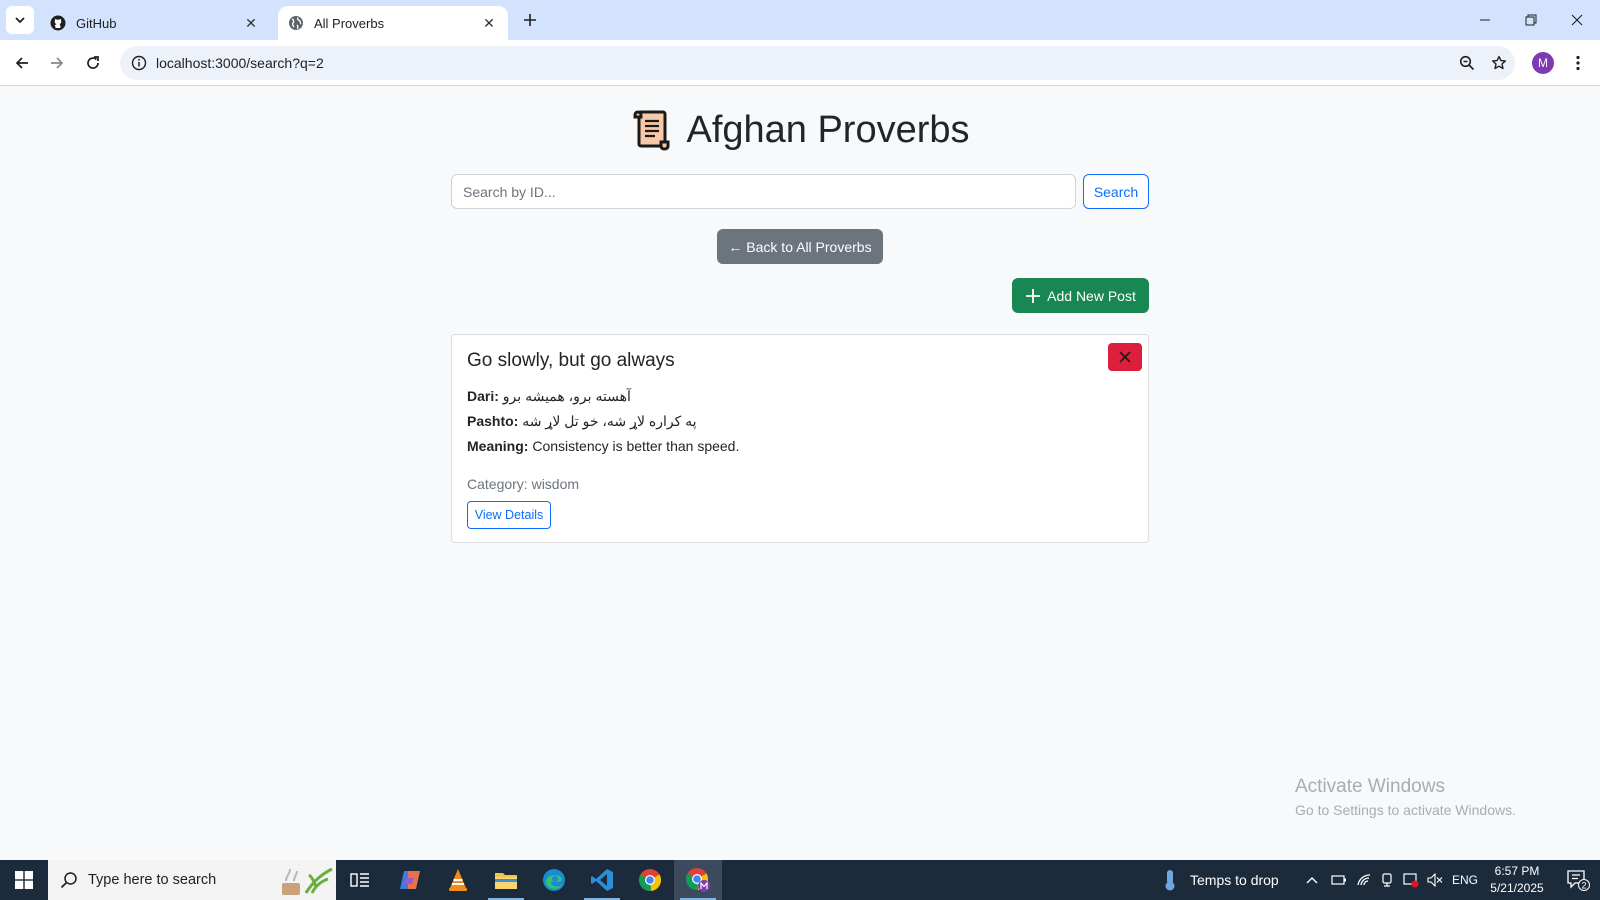  Describe the element at coordinates (1517, 871) in the screenshot. I see `clock-time: 6:57 PM` at that location.